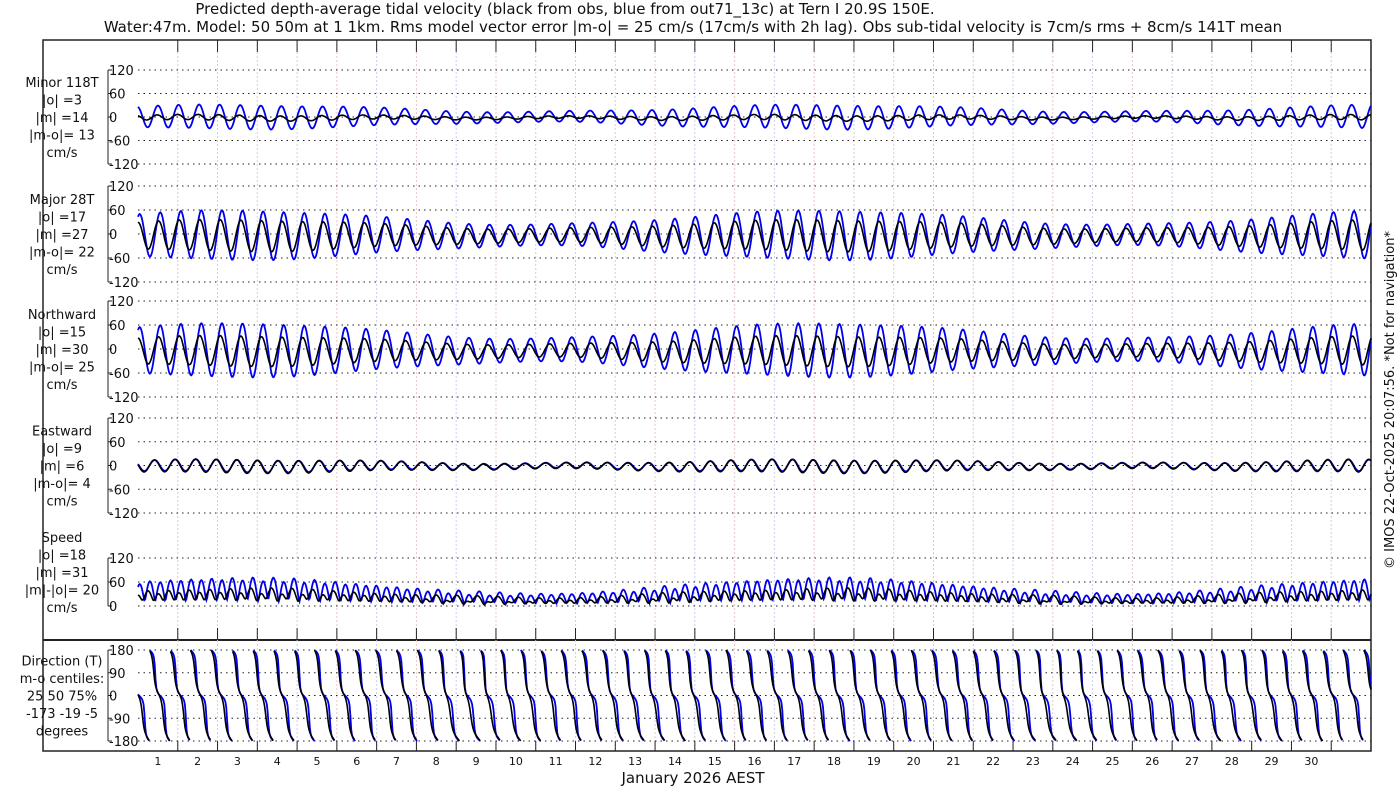 This screenshot has width=1400, height=800. Describe the element at coordinates (62, 449) in the screenshot. I see `panel-label: |o| =9` at that location.